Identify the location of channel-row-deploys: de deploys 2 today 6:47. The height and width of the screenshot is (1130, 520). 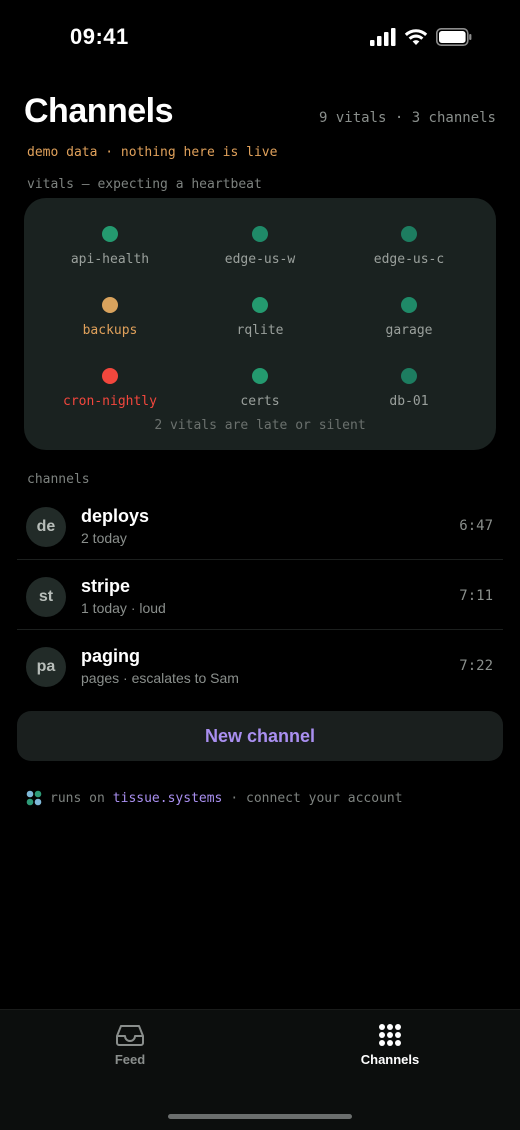
(260, 525).